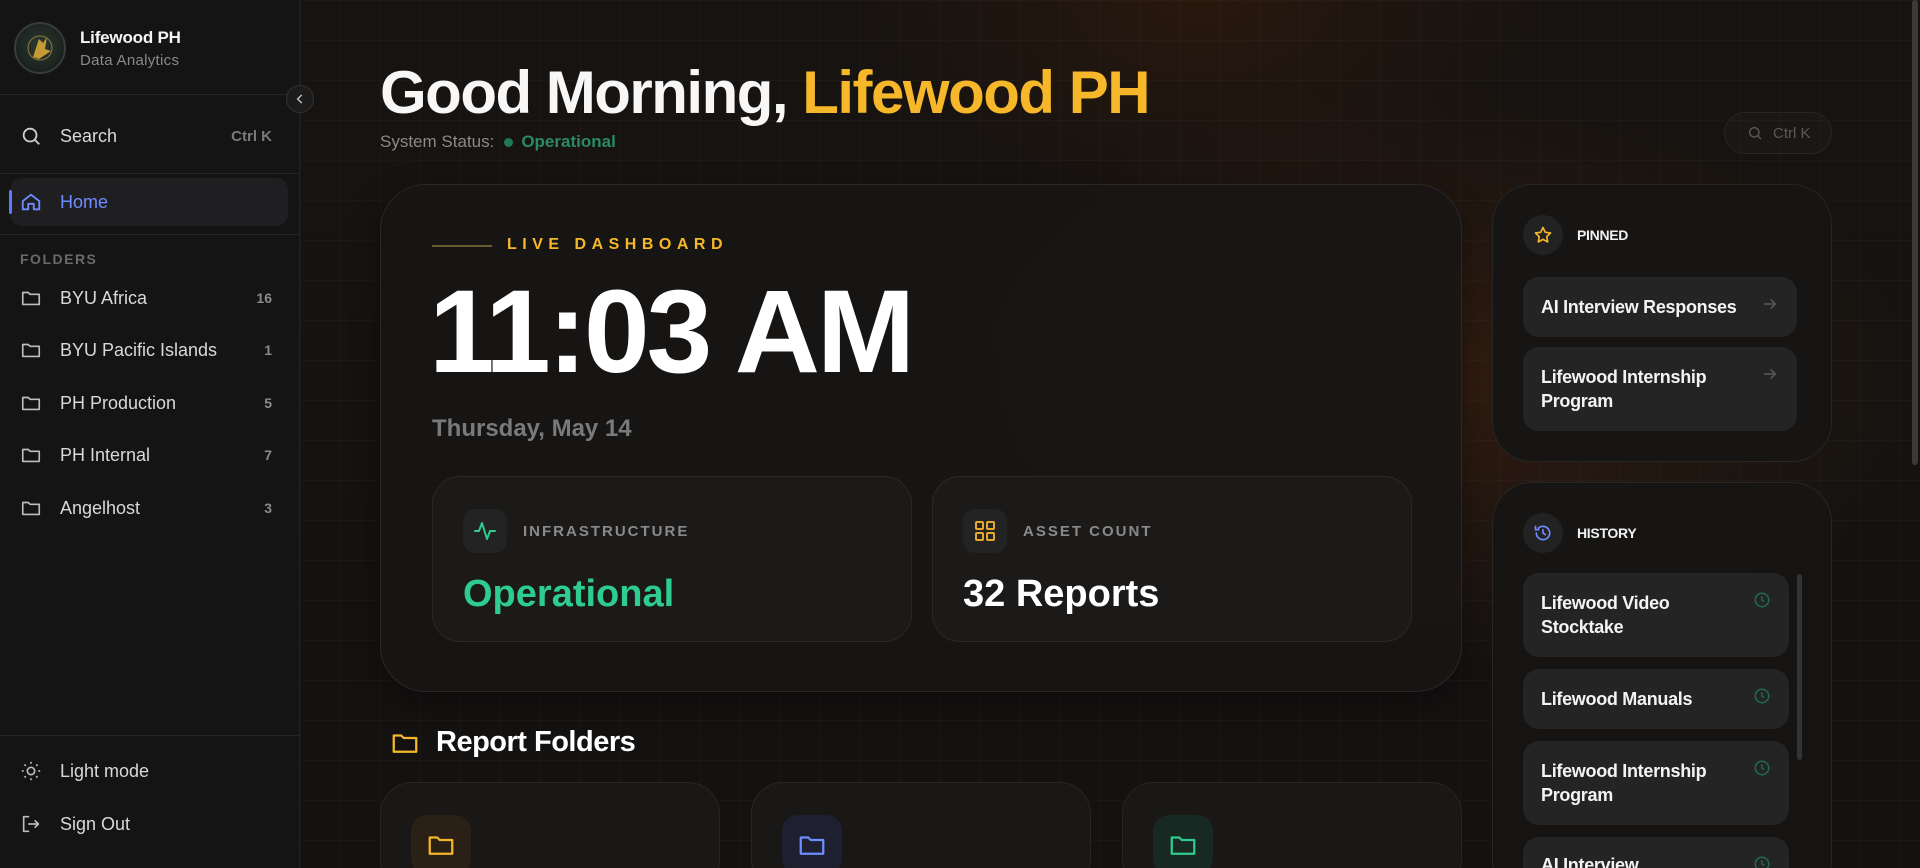  I want to click on folder-count: 7, so click(268, 455).